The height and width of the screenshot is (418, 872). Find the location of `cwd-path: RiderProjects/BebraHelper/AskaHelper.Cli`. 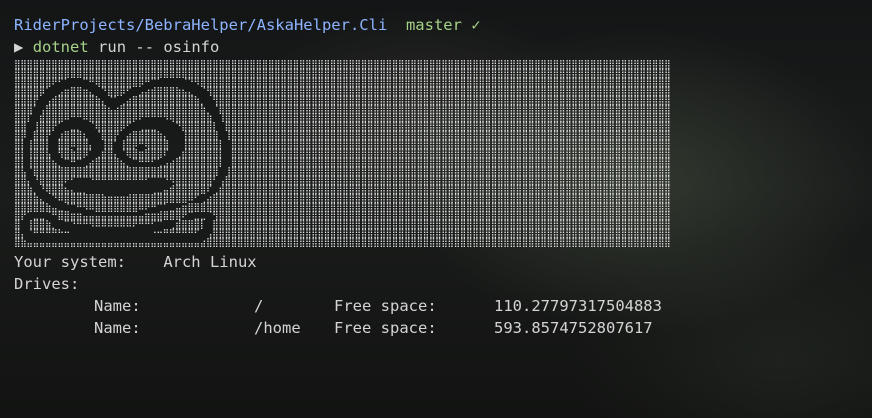

cwd-path: RiderProjects/BebraHelper/AskaHelper.Cli is located at coordinates (201, 25).